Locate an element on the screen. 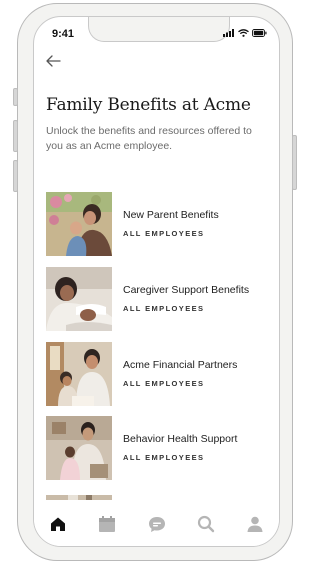 Image resolution: width=320 pixels, height=564 pixels. search-icon is located at coordinates (206, 524).